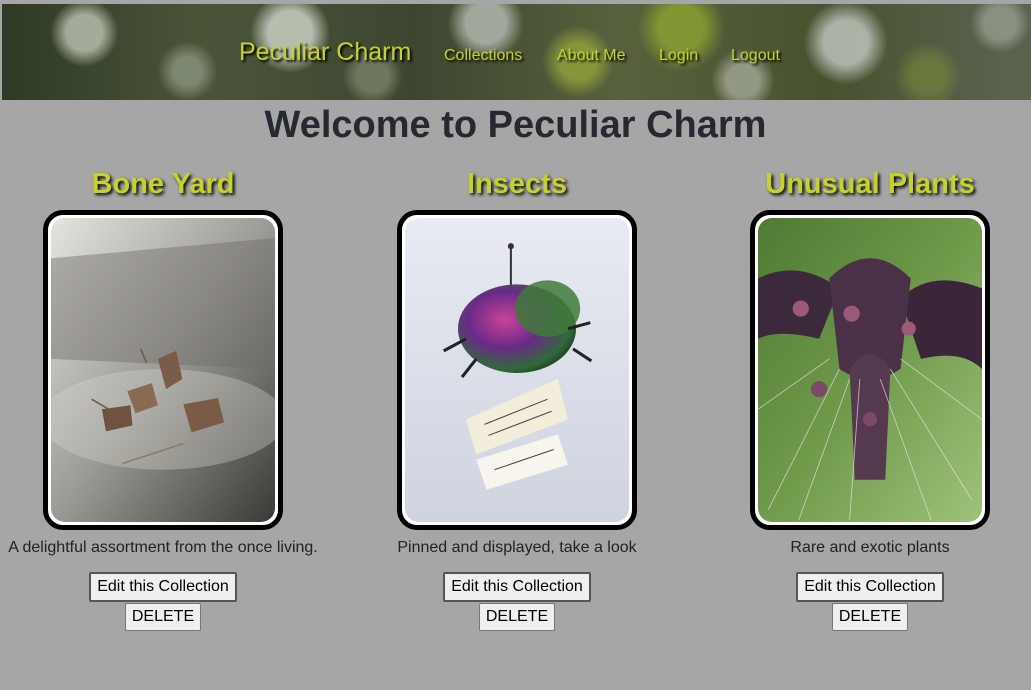 This screenshot has height=690, width=1031. What do you see at coordinates (591, 56) in the screenshot?
I see `nav-about-me: About Me` at bounding box center [591, 56].